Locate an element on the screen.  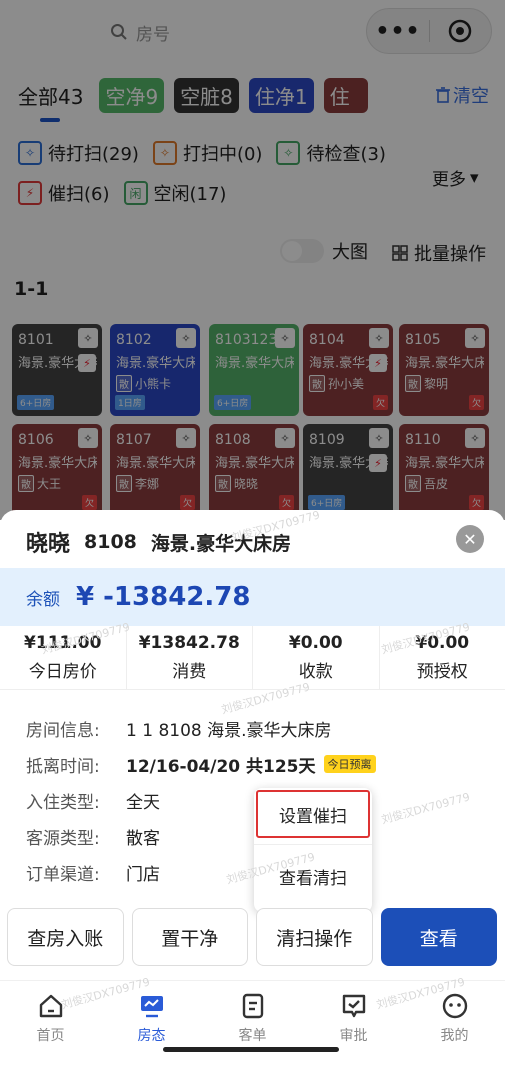
stat-payment: ¥0.00 收款 is located at coordinates (316, 657).